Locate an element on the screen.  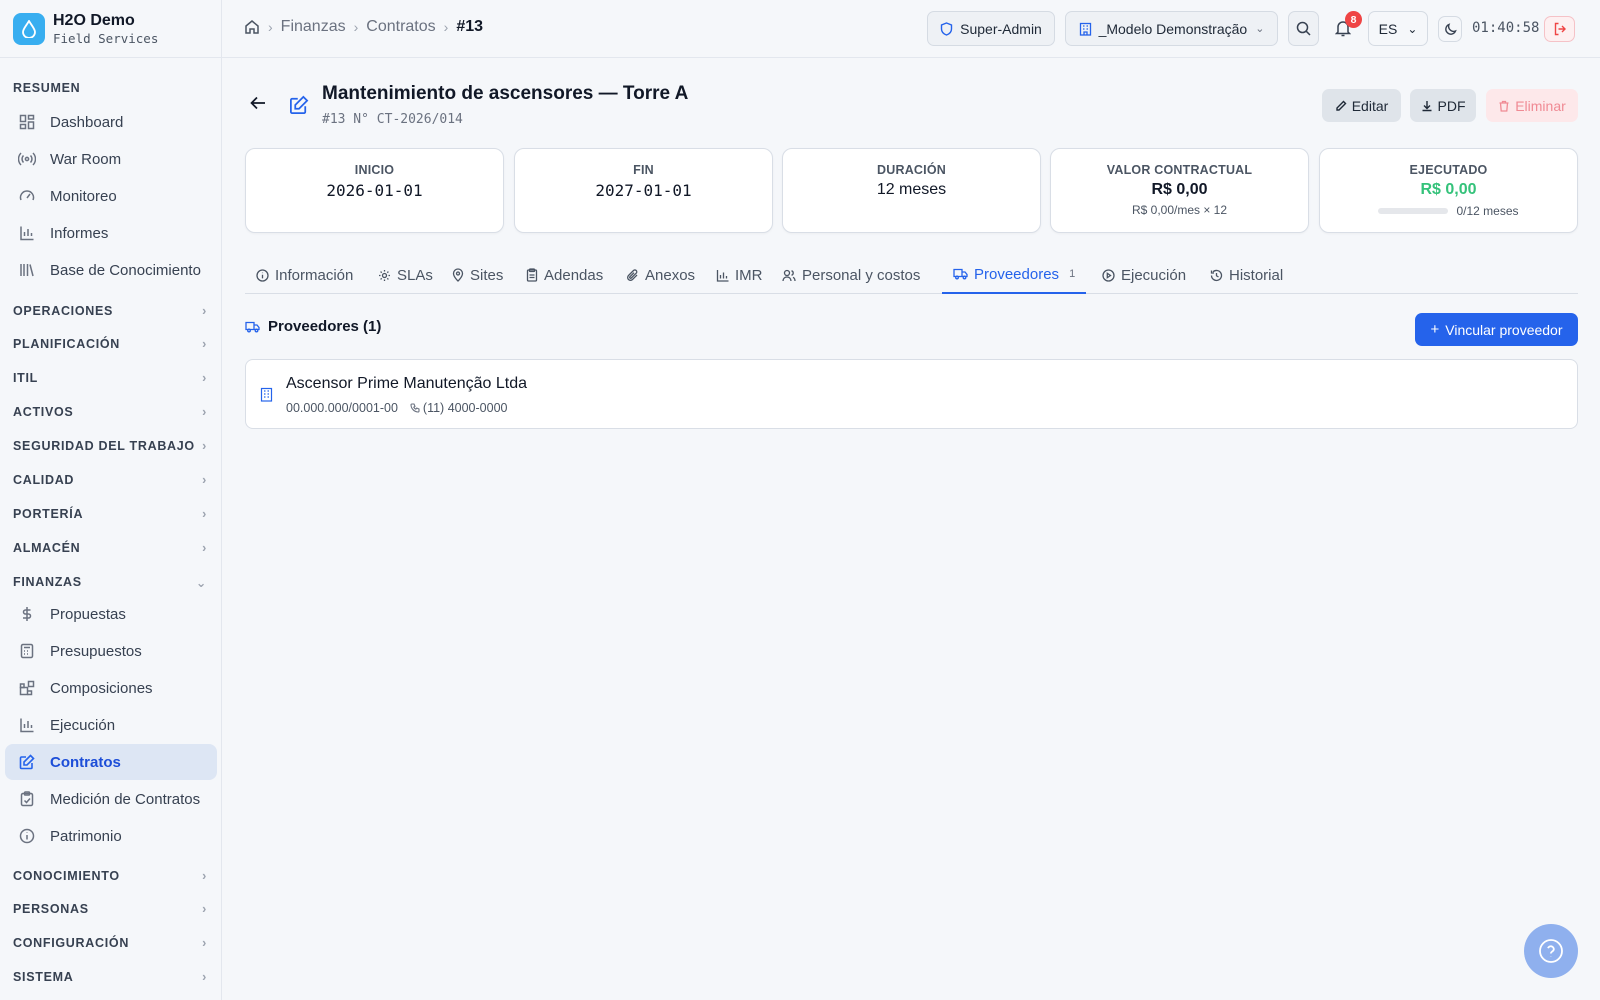
brand-subtitle: Field Services is located at coordinates (106, 38).